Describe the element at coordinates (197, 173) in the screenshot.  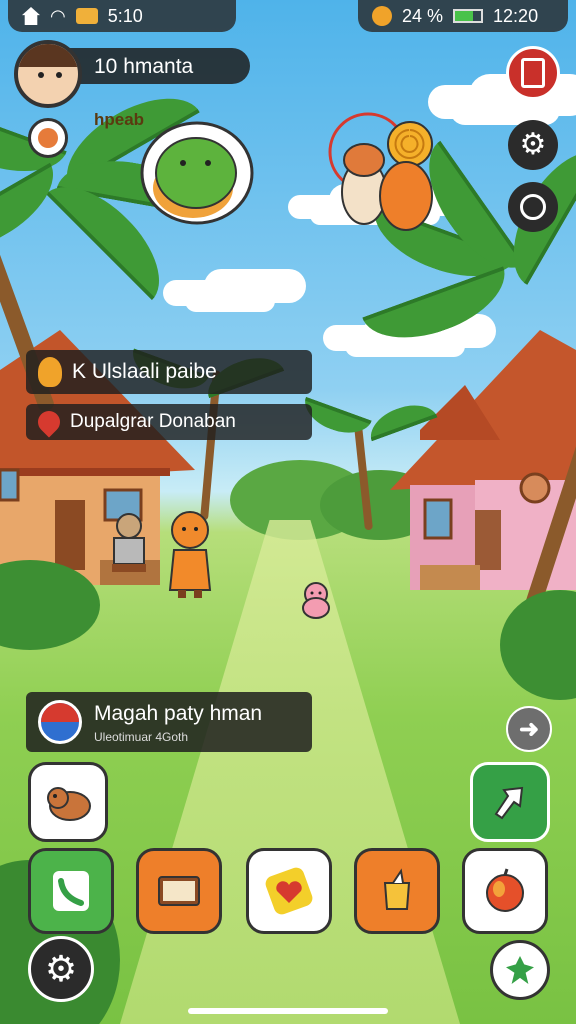
I see `green-creature-badge` at that location.